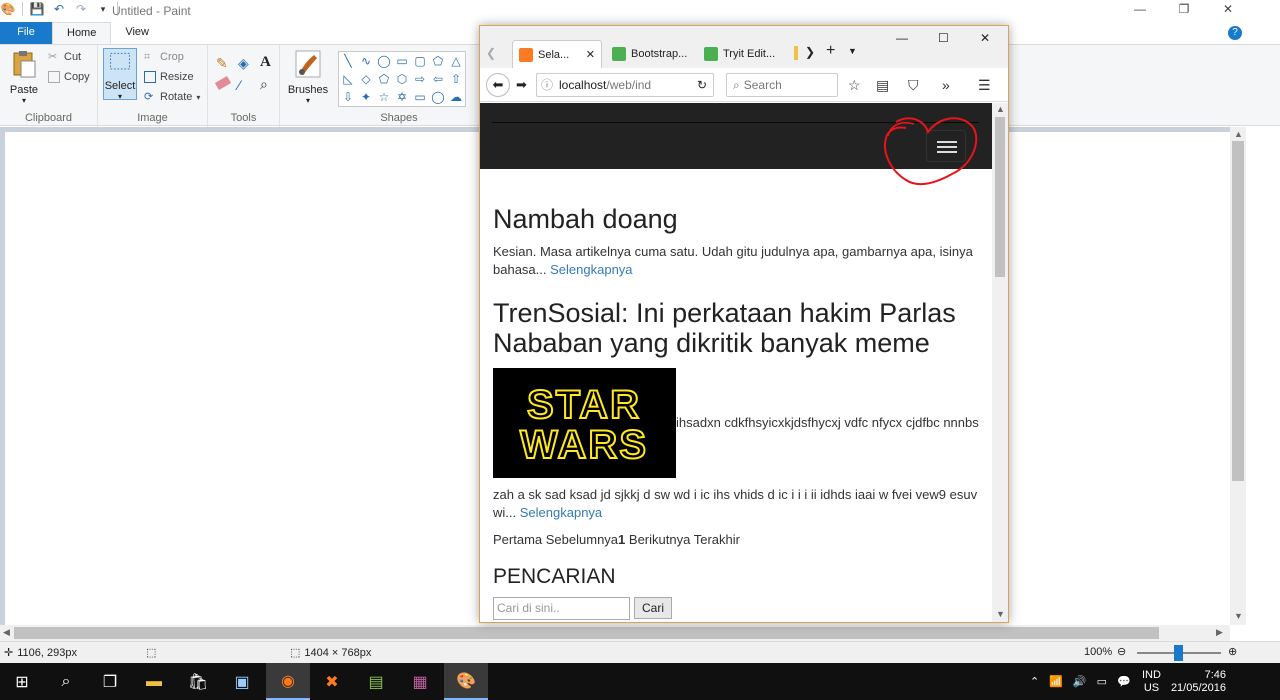 Image resolution: width=1280 pixels, height=700 pixels. What do you see at coordinates (438, 61) in the screenshot?
I see `polygon-icon: ⬠` at bounding box center [438, 61].